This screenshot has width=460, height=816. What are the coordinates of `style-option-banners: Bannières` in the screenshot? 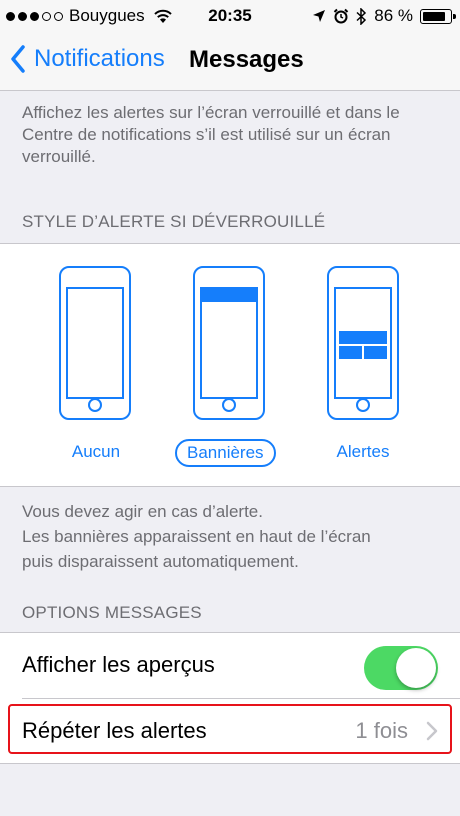 It's located at (225, 453).